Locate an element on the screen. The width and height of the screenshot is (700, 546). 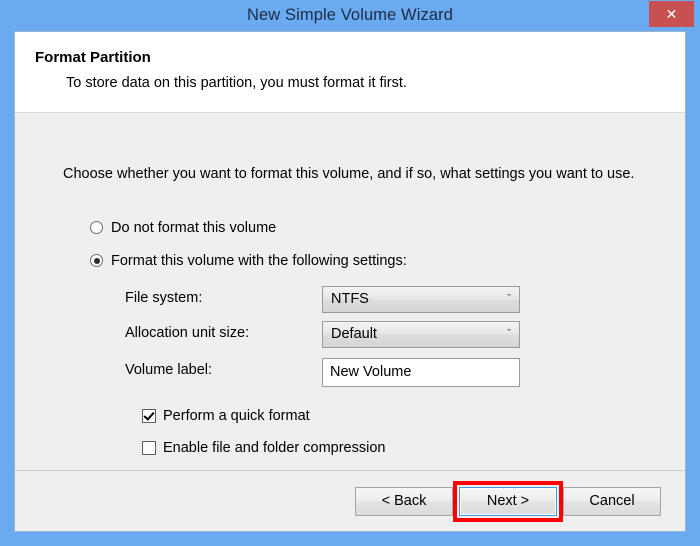
volume-label-input: New Volume is located at coordinates (421, 372).